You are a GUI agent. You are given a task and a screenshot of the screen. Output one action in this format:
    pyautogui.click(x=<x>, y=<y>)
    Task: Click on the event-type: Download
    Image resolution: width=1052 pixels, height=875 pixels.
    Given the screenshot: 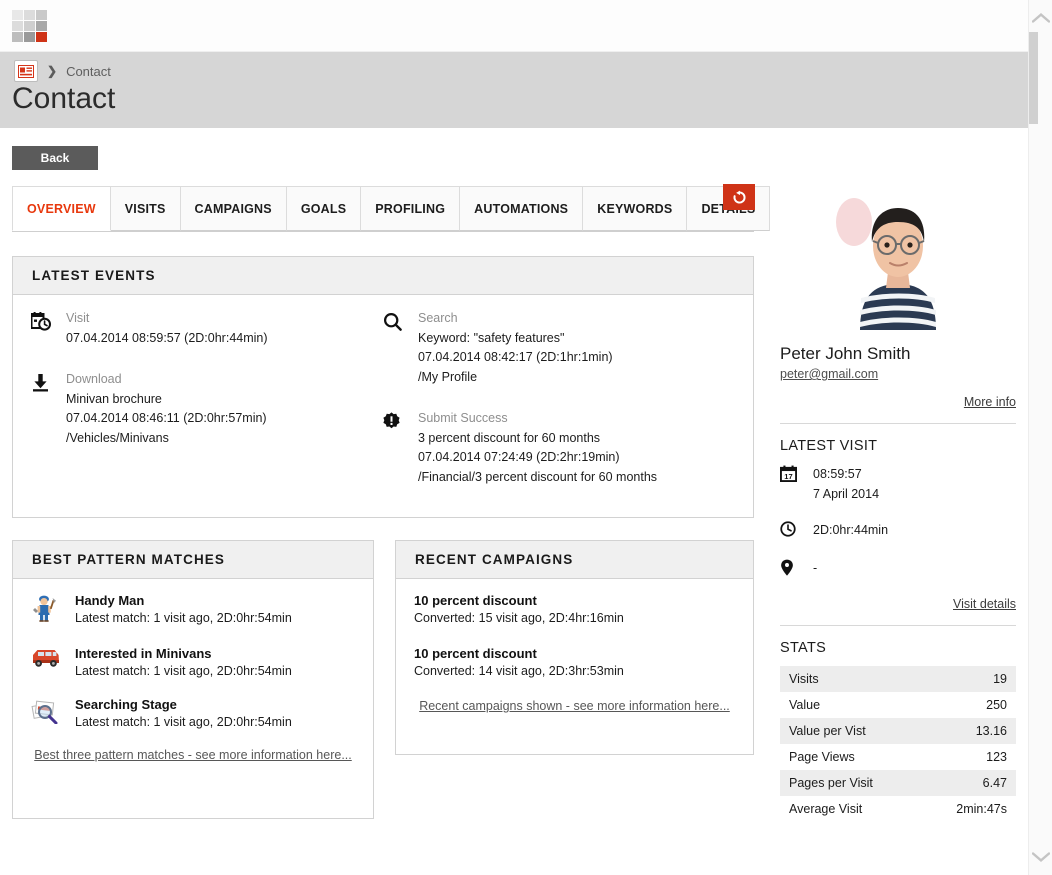 What is the action you would take?
    pyautogui.click(x=94, y=379)
    